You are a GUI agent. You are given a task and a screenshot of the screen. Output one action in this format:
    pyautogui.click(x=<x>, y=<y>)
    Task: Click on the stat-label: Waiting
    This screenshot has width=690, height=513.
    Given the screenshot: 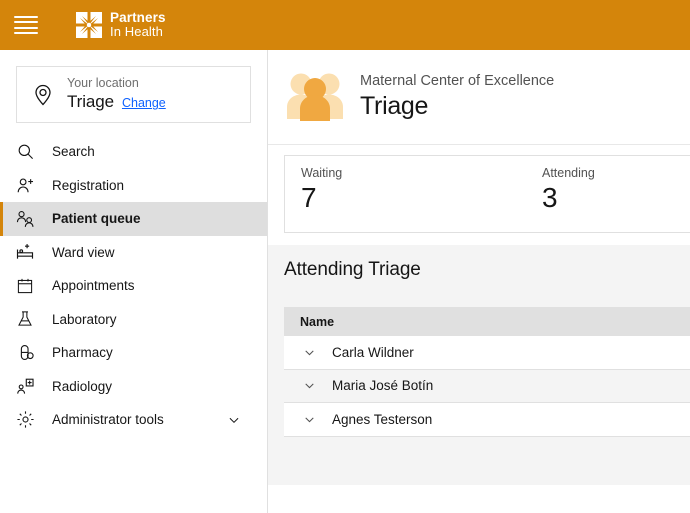 What is the action you would take?
    pyautogui.click(x=322, y=173)
    